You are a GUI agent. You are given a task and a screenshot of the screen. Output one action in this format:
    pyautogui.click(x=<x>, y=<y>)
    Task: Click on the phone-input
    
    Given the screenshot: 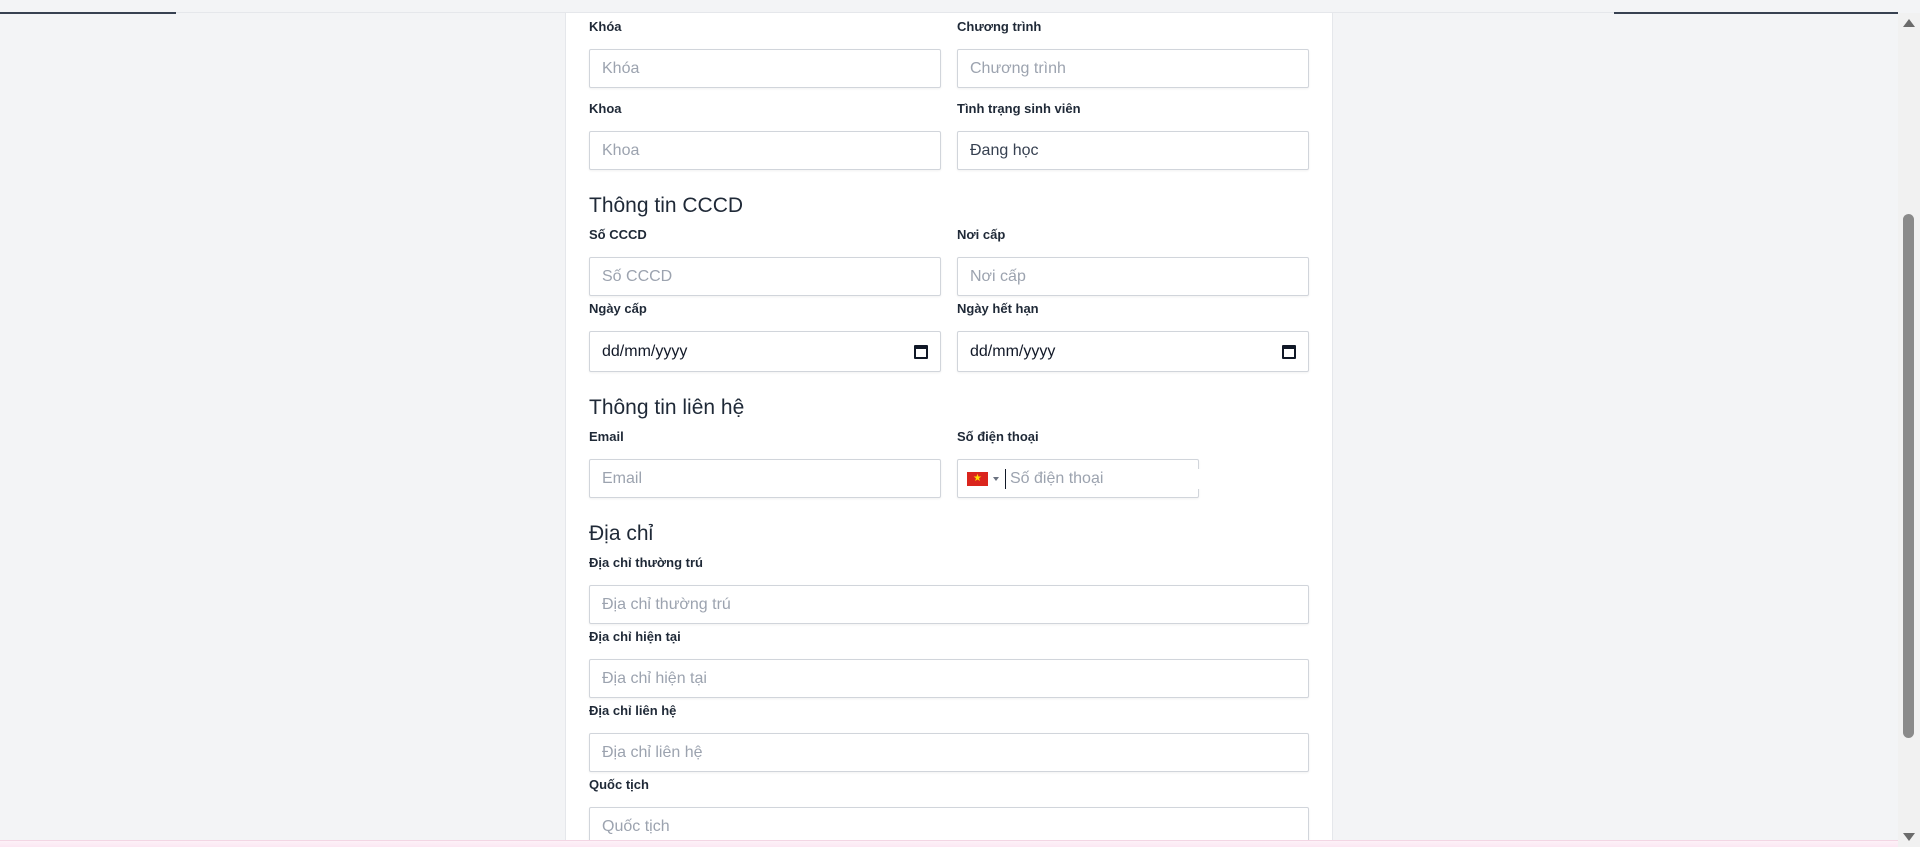 What is the action you would take?
    pyautogui.click(x=1113, y=478)
    